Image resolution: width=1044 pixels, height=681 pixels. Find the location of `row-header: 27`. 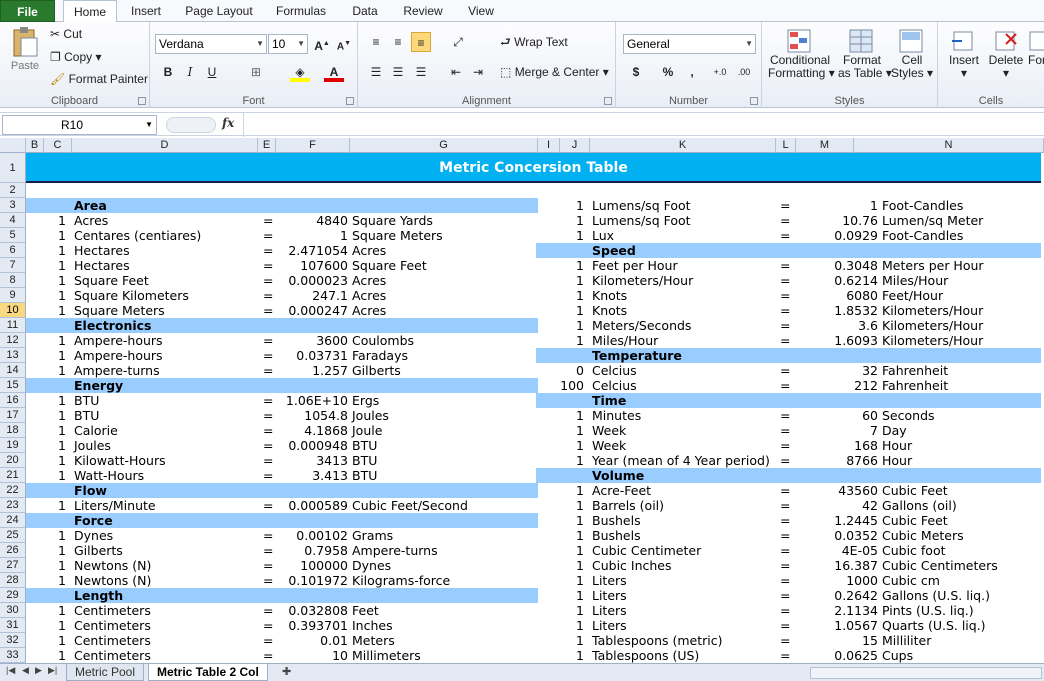

row-header: 27 is located at coordinates (13, 565).